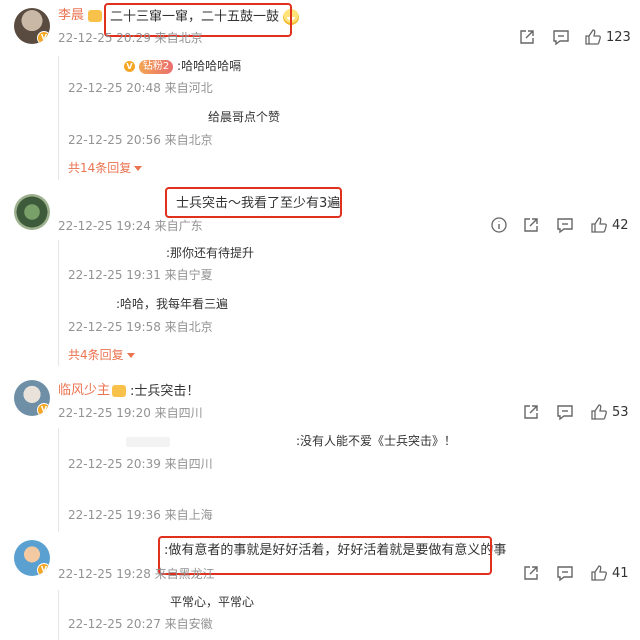 This screenshot has height=640, width=640. I want to click on like-count: 123, so click(618, 37).